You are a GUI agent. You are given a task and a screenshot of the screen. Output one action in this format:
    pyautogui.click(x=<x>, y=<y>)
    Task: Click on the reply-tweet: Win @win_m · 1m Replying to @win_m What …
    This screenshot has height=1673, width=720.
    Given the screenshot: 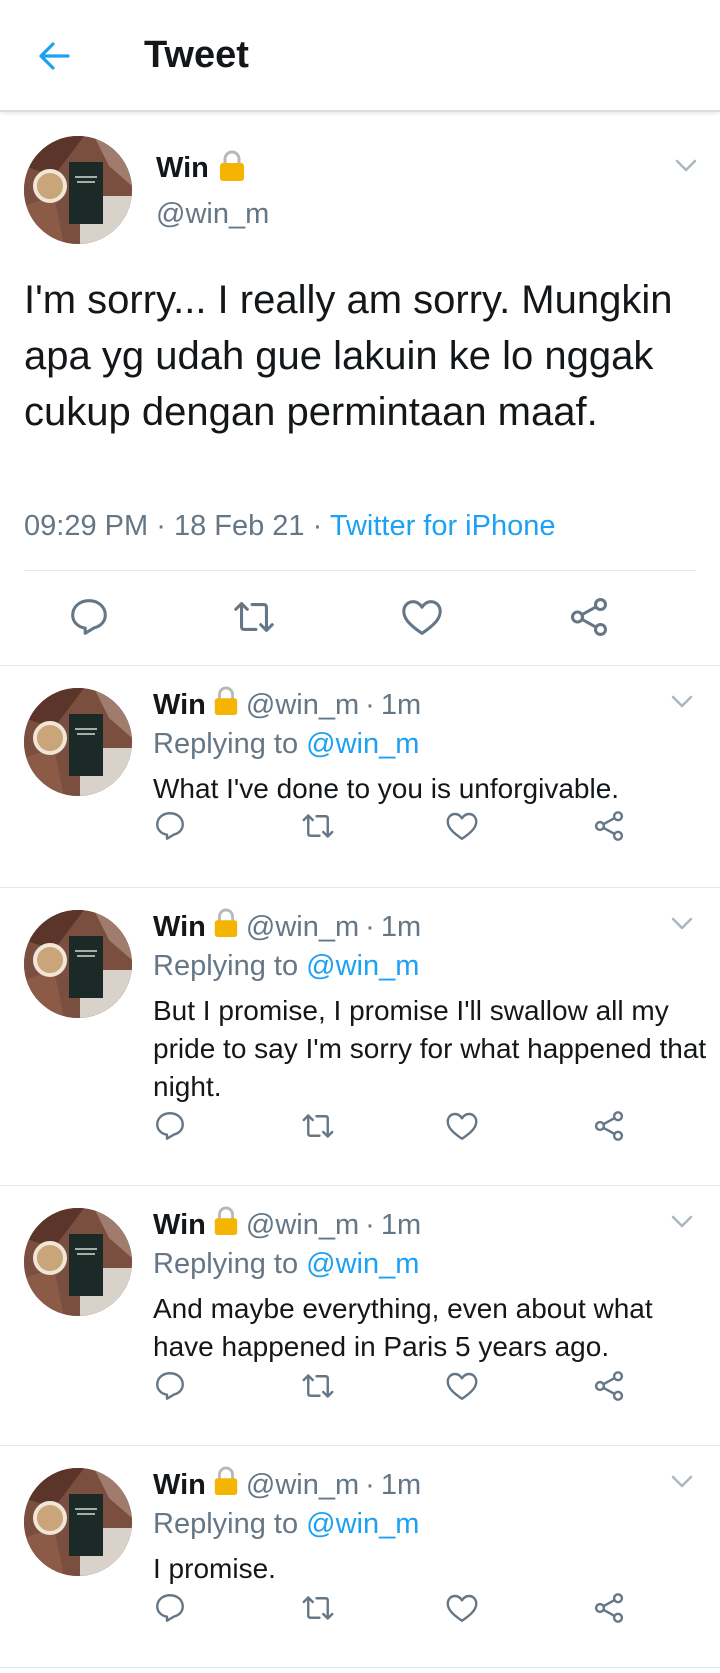 What is the action you would take?
    pyautogui.click(x=360, y=777)
    